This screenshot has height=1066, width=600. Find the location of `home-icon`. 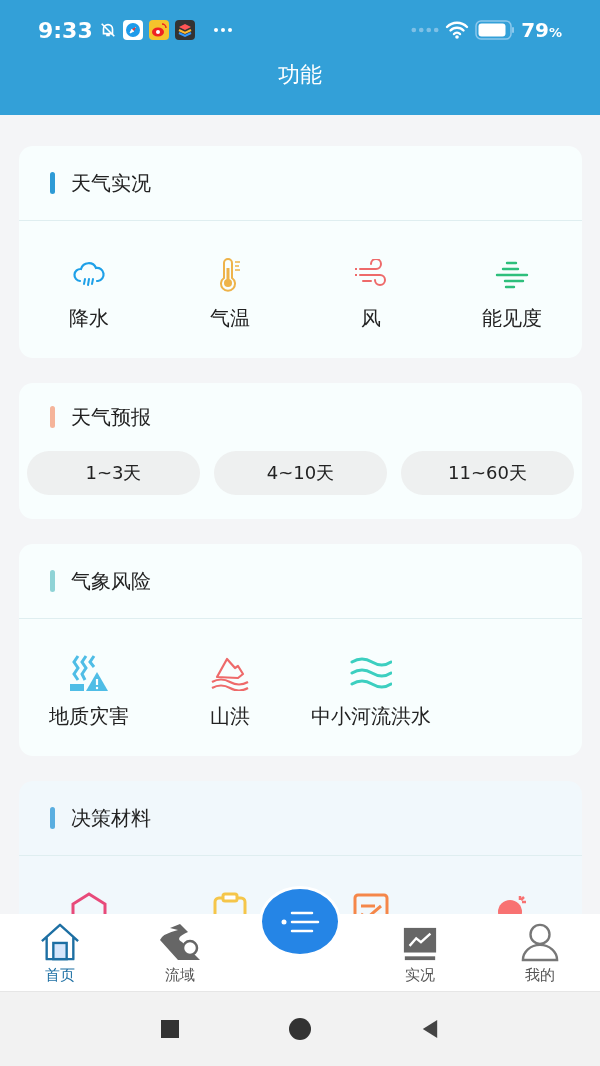

home-icon is located at coordinates (60, 942).